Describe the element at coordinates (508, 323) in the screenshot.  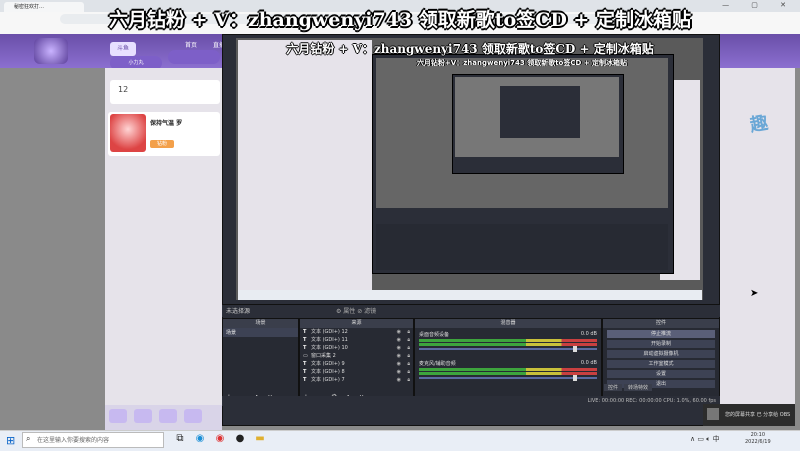
I see `mixer-title: 混音器` at that location.